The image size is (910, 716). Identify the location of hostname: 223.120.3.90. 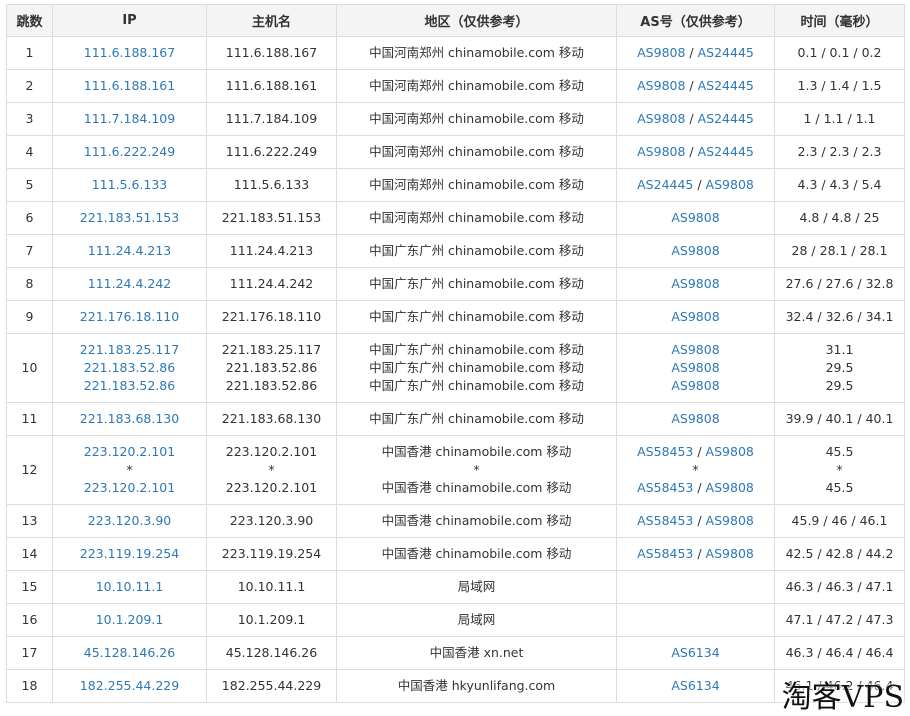
(271, 520).